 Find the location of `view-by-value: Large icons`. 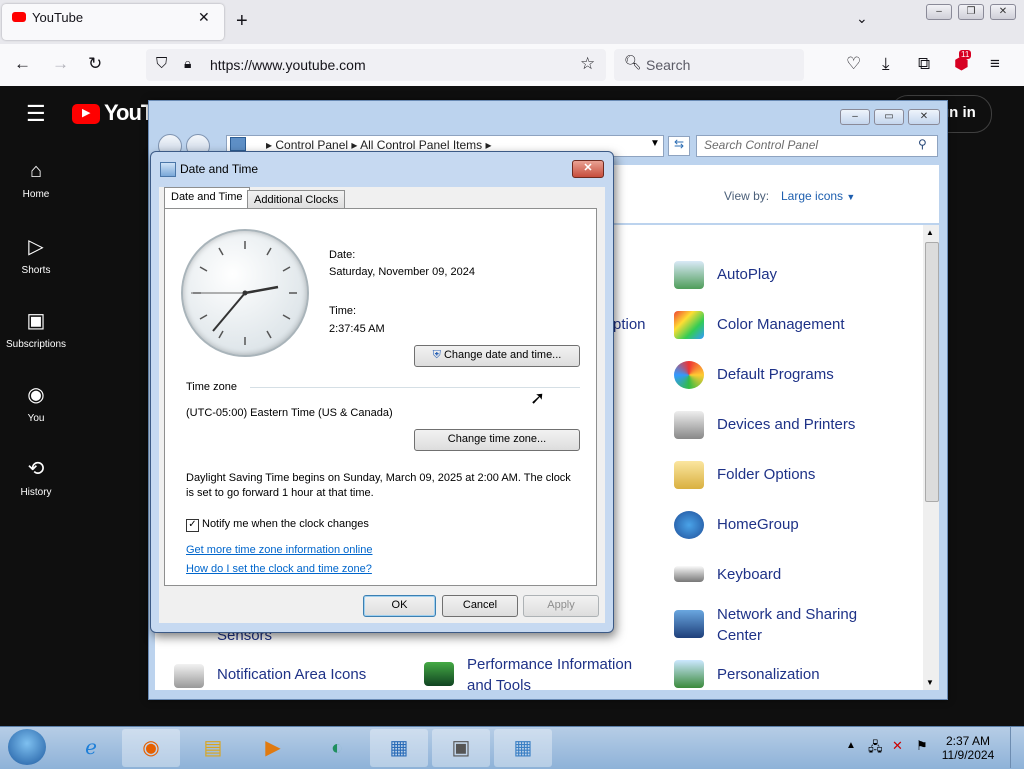

view-by-value: Large icons is located at coordinates (812, 196).